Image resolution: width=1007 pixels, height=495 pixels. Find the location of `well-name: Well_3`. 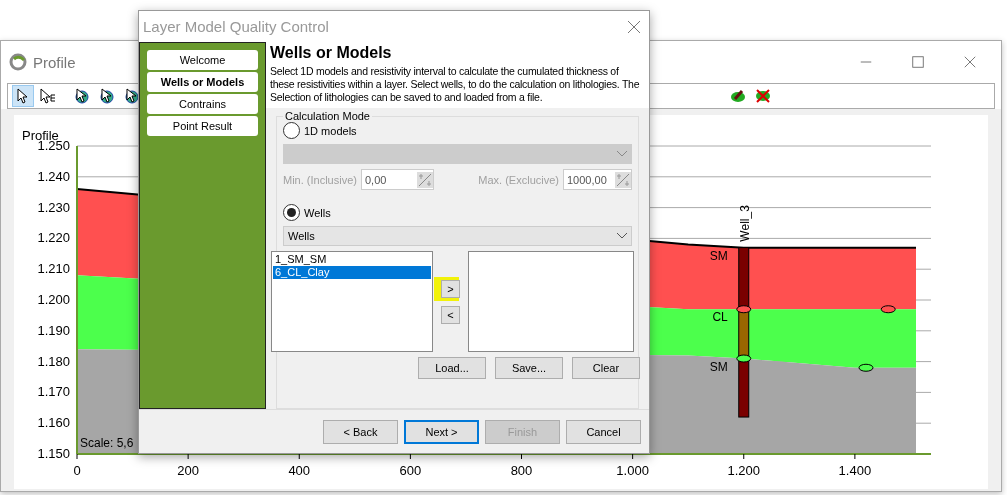

well-name: Well_3 is located at coordinates (744, 223).